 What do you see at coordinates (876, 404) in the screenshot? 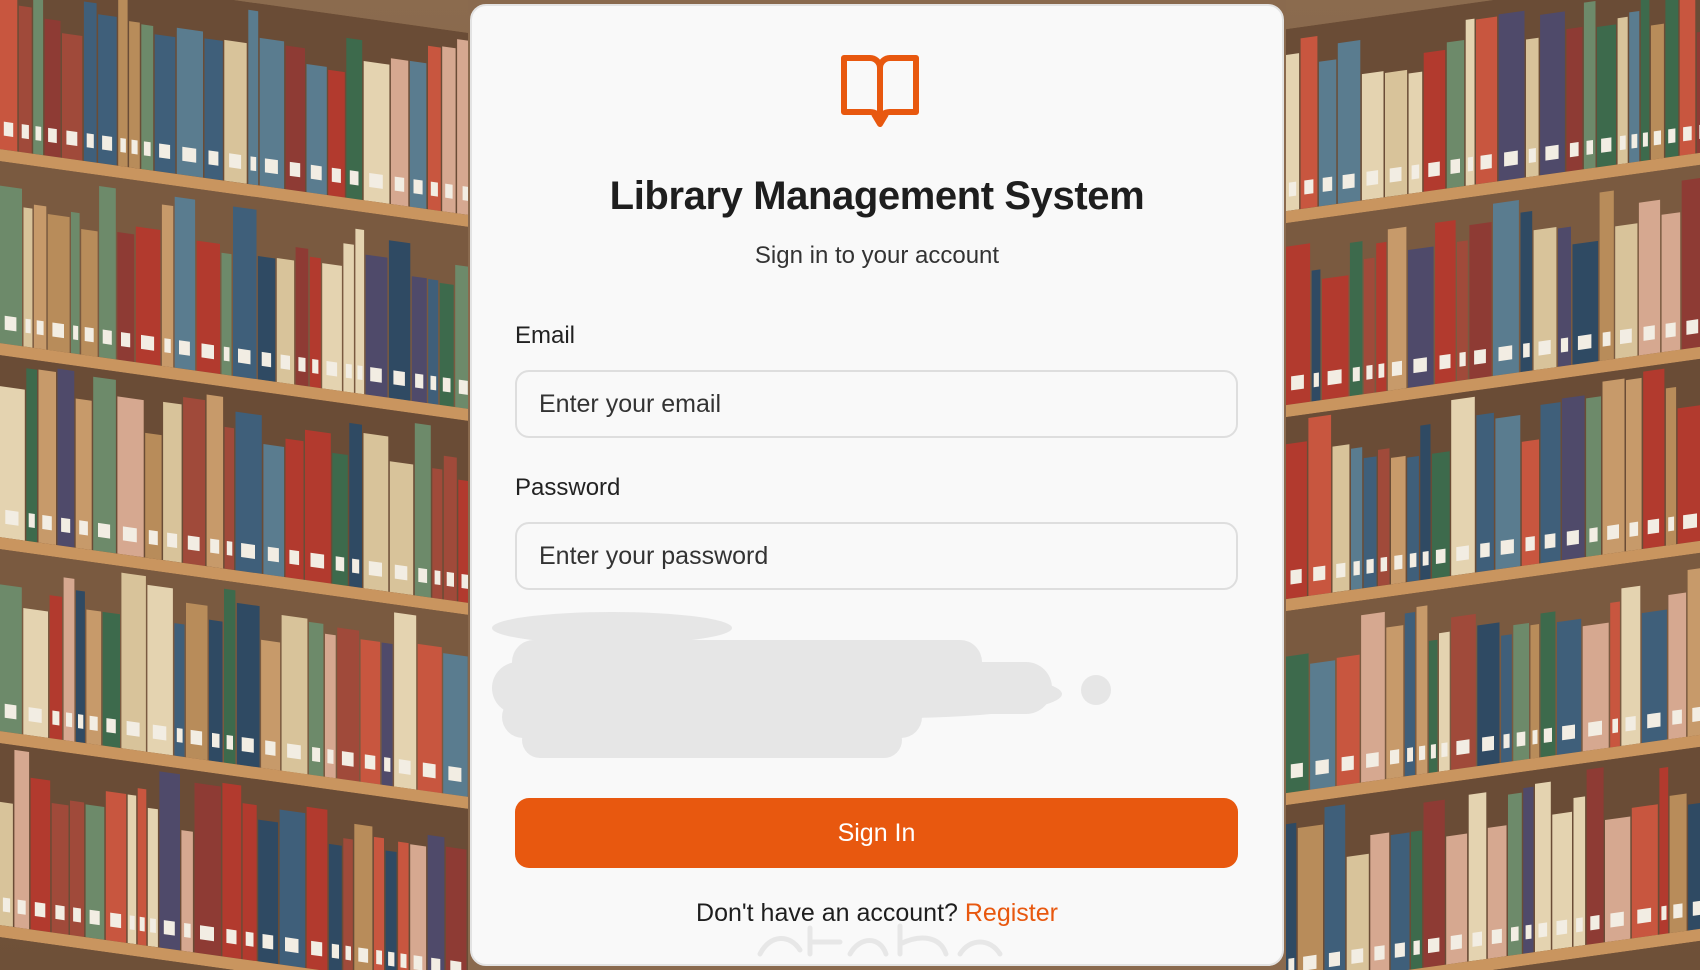
I see `email-input` at bounding box center [876, 404].